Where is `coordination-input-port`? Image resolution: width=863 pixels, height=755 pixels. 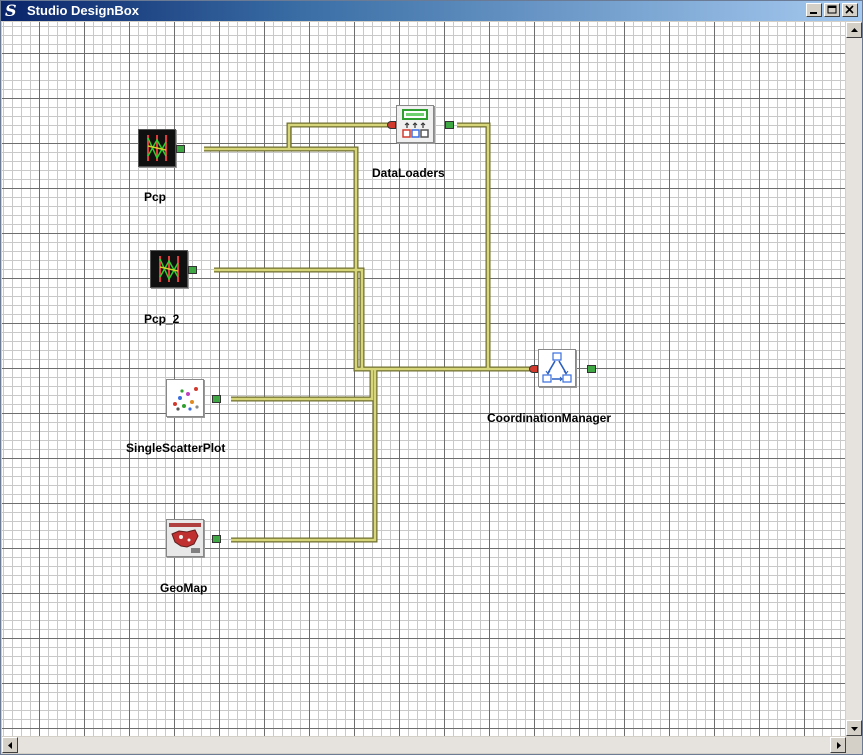
coordination-input-port is located at coordinates (533, 369).